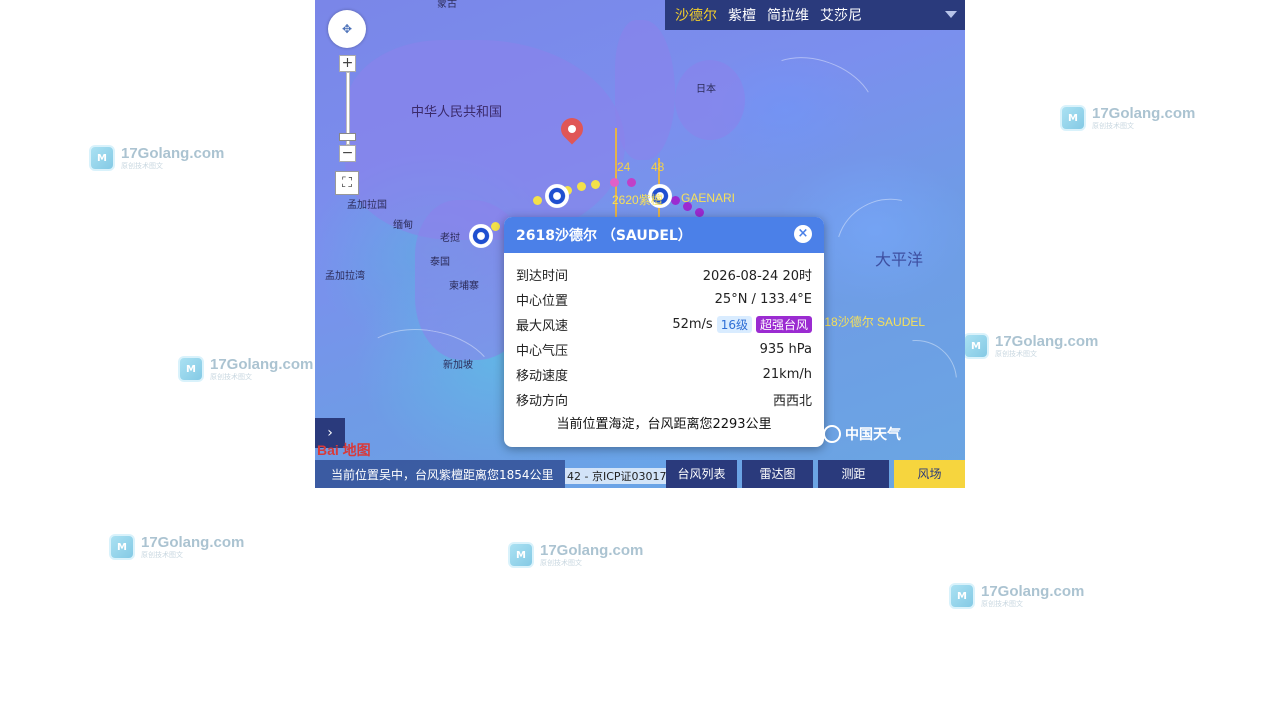 The image size is (1280, 720). Describe the element at coordinates (899, 259) in the screenshot. I see `map-label-pacific: 大平洋` at that location.